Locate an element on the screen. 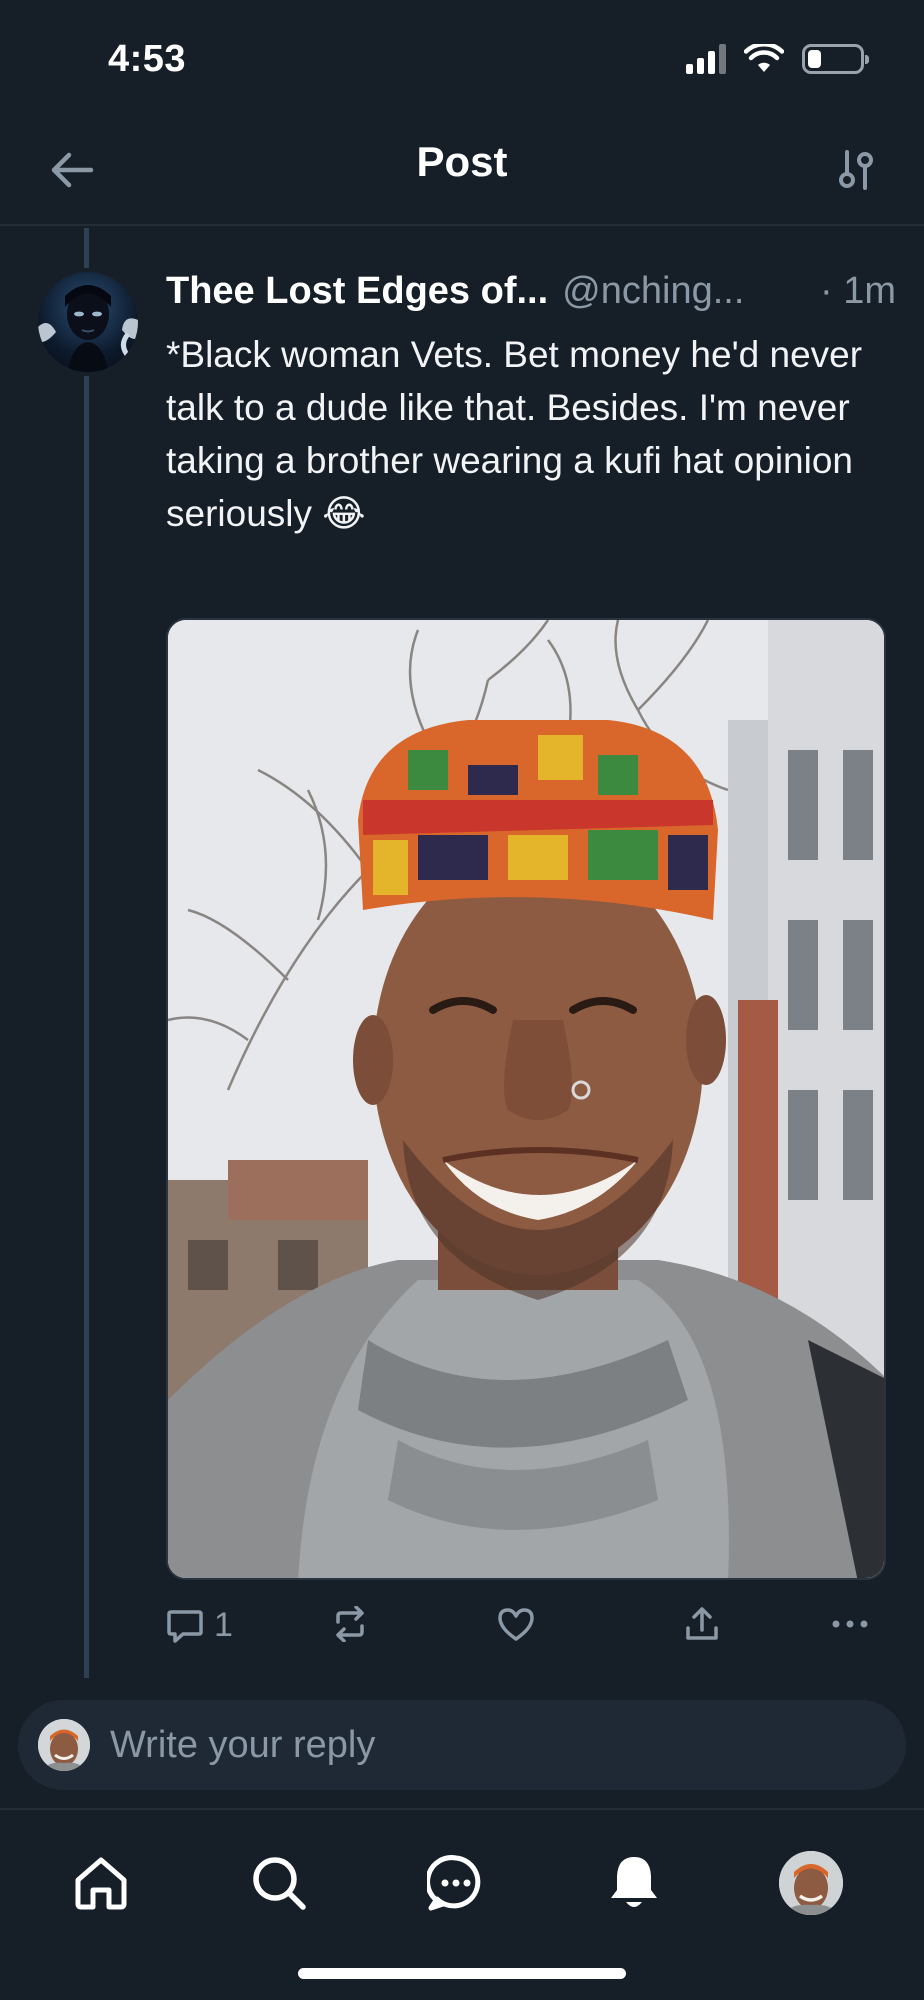 This screenshot has width=924, height=2000. comment-icon is located at coordinates (185, 1626).